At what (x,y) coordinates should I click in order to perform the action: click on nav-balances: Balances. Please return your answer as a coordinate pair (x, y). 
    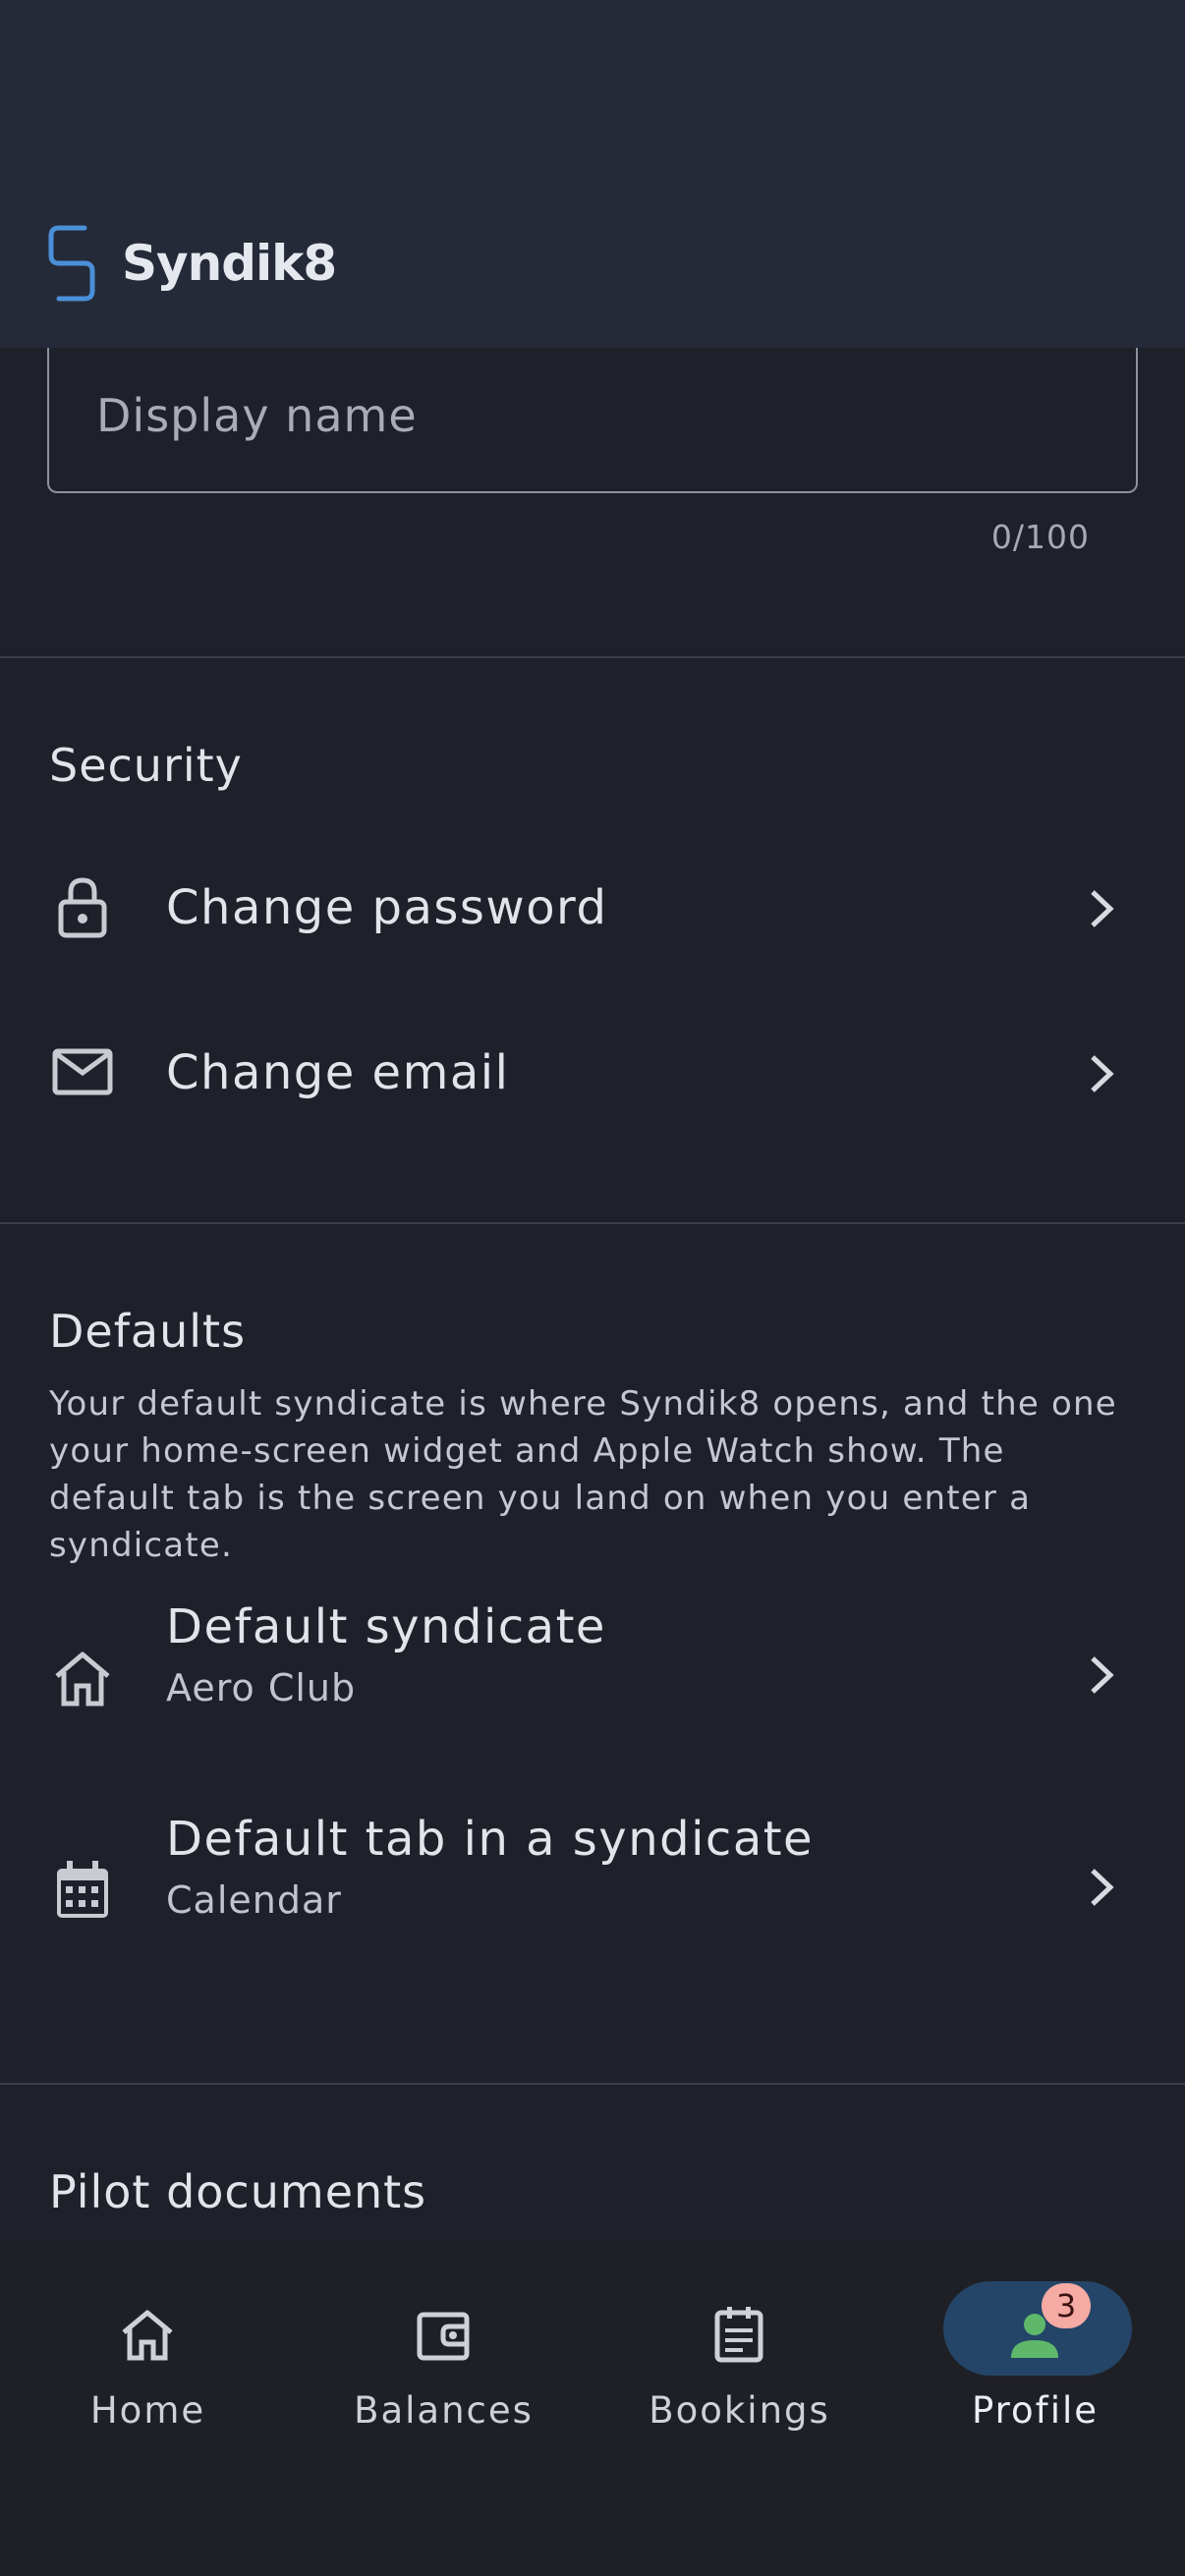
    Looking at the image, I should click on (444, 2357).